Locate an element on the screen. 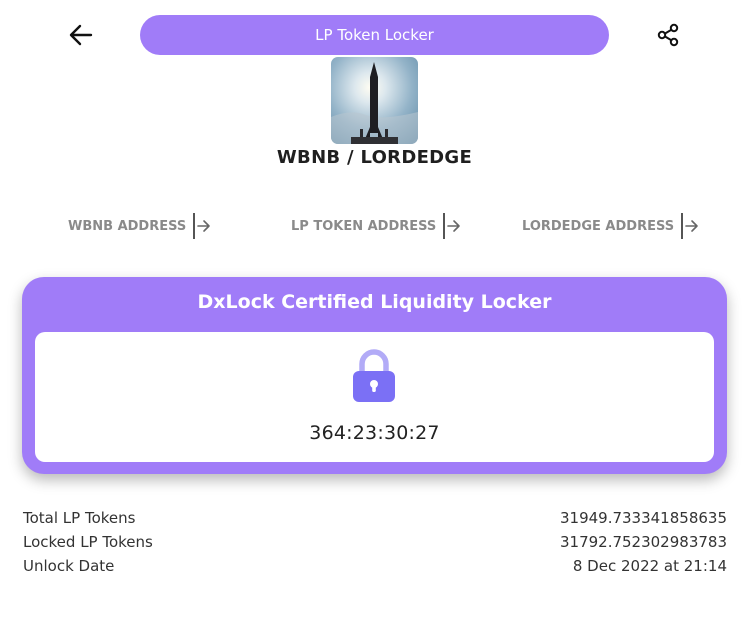  arrow-left-icon is located at coordinates (81, 35).